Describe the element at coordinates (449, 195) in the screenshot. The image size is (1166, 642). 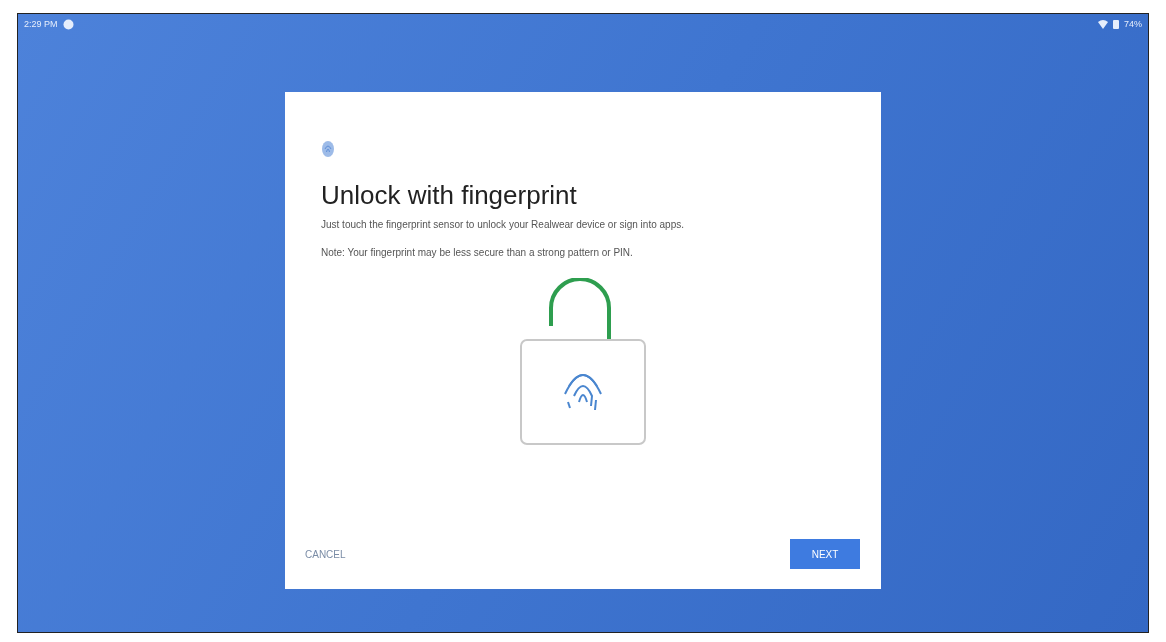
I see `dialog-title: Unlock with fingerprint` at that location.